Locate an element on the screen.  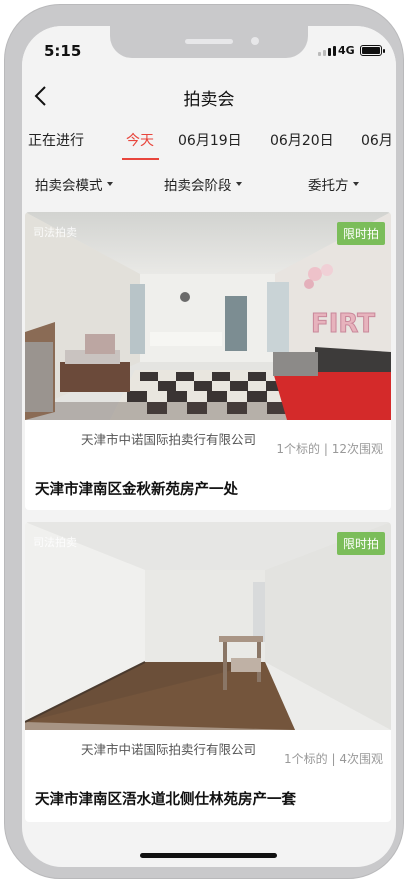
listing-stats: 1个标的 | 4次围观 is located at coordinates (333, 759).